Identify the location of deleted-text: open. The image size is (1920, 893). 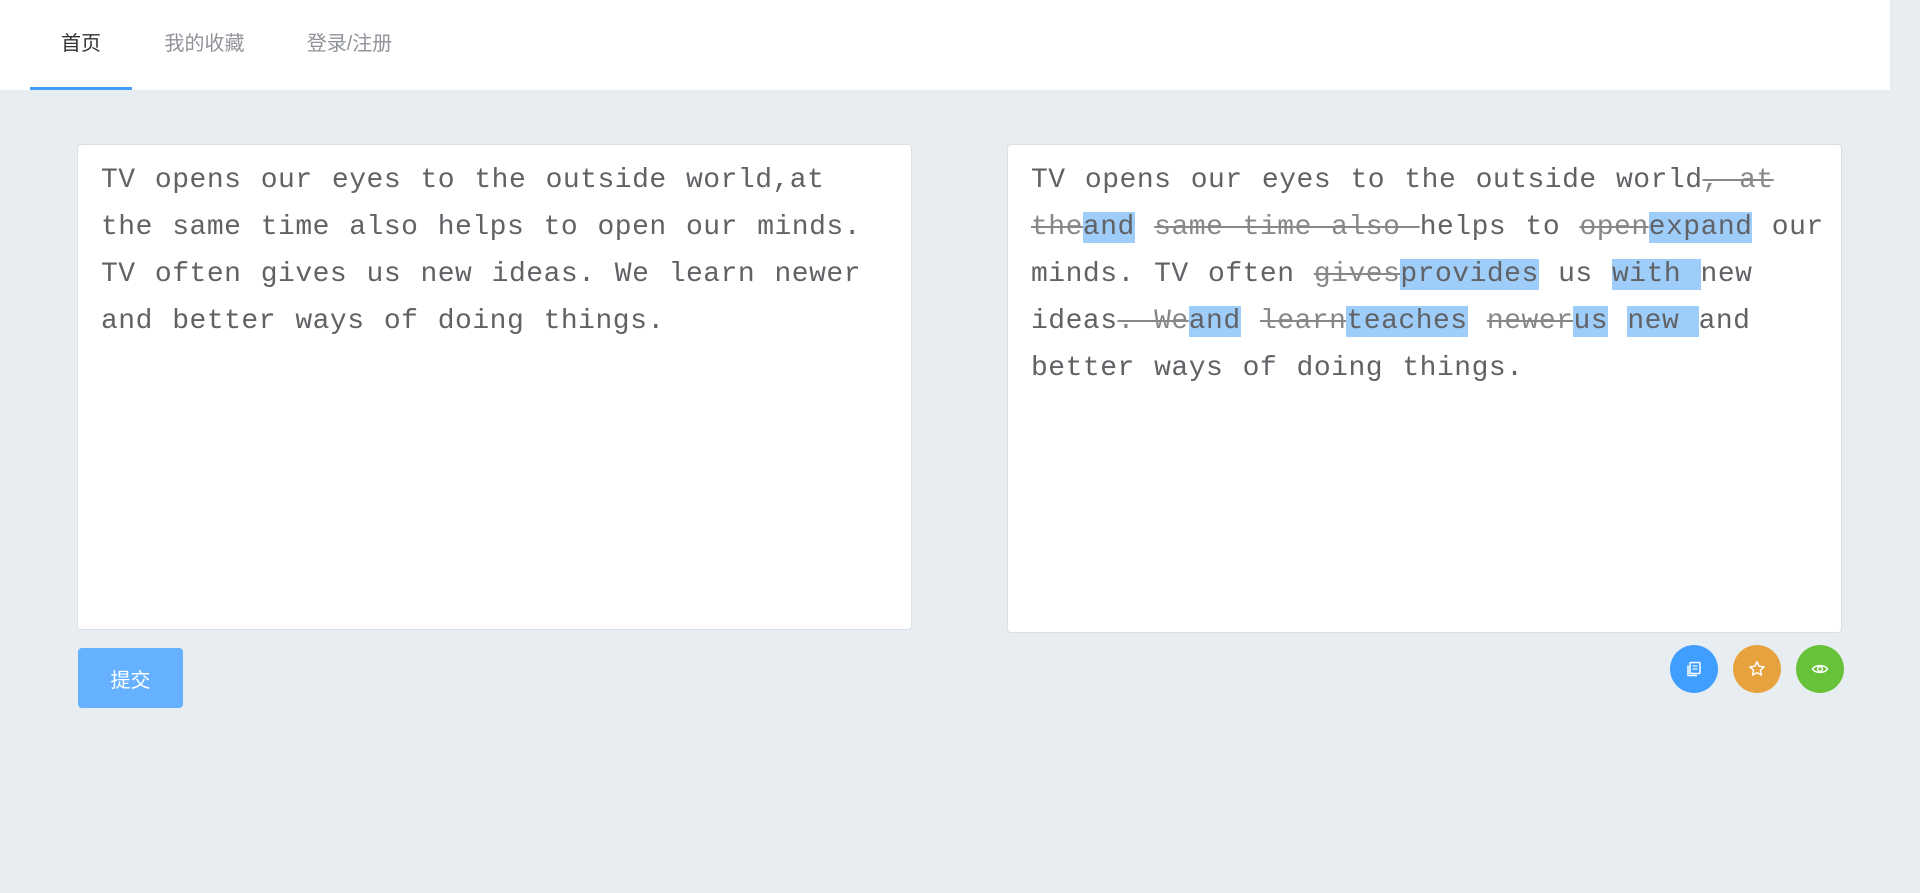
(1614, 227).